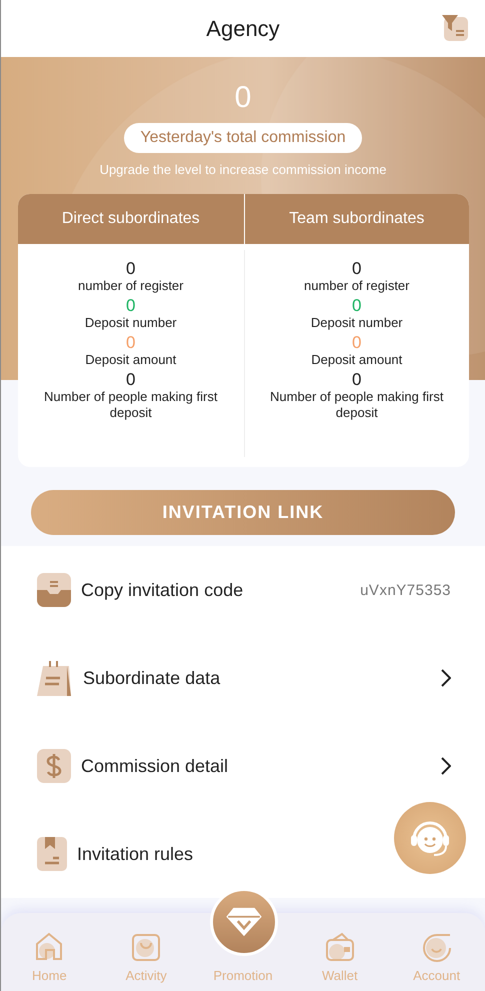  Describe the element at coordinates (244, 922) in the screenshot. I see `diamond-icon` at that location.